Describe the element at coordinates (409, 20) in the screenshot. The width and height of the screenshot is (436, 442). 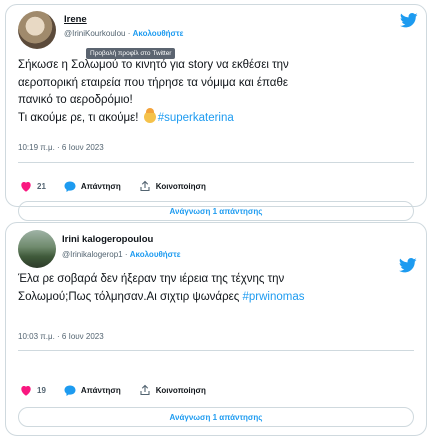
I see `twitter-bird-icon` at that location.